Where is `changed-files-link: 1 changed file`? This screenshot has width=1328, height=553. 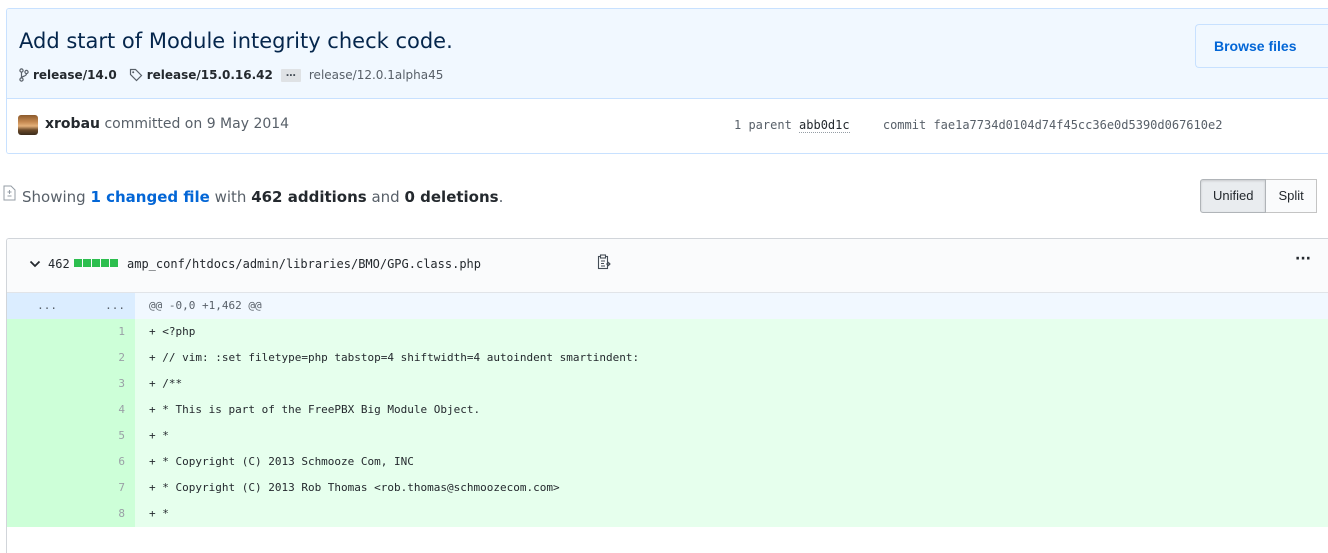 changed-files-link: 1 changed file is located at coordinates (149, 197).